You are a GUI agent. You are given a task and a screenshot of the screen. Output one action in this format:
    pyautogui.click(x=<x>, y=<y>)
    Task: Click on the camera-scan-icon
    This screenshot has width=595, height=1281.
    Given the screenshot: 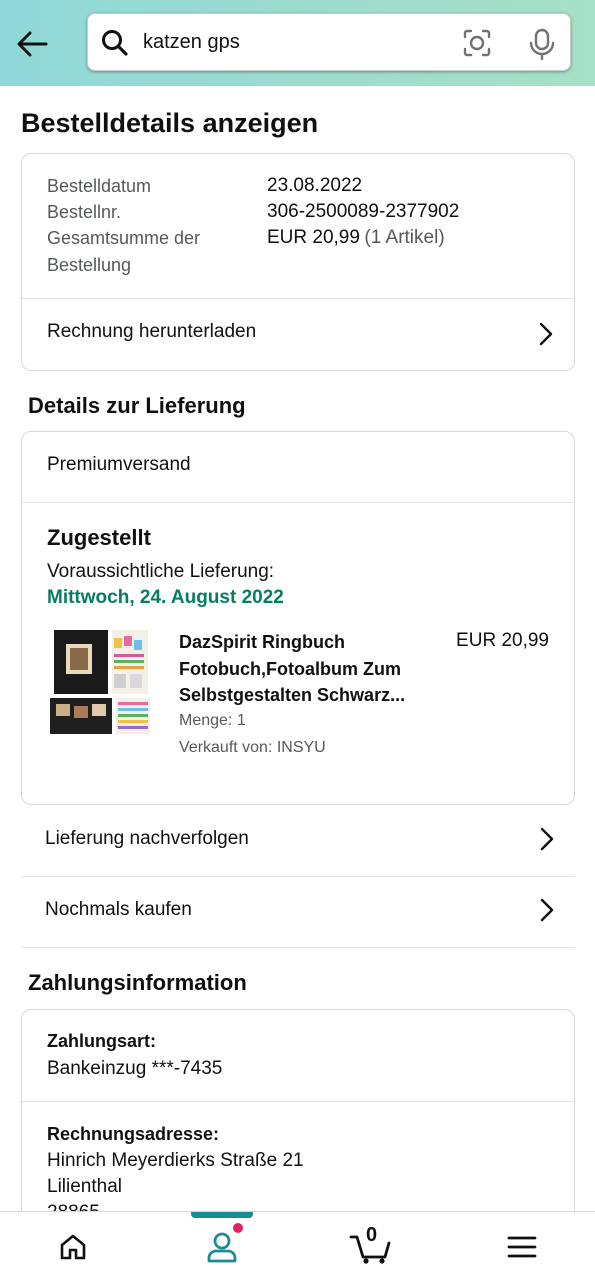 What is the action you would take?
    pyautogui.click(x=477, y=43)
    